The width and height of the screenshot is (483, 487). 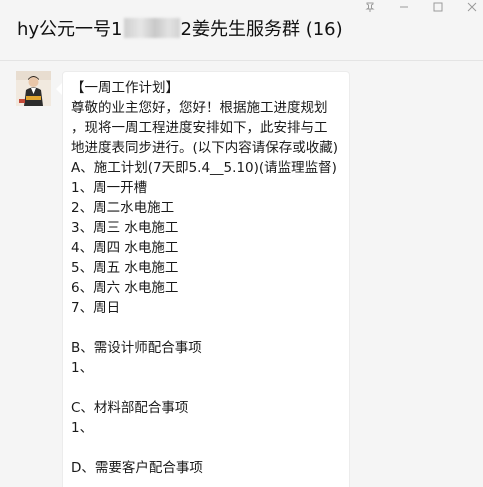 I want to click on message-line: 尊敬的业主您好，您好！根据施工进度规划, so click(x=199, y=108).